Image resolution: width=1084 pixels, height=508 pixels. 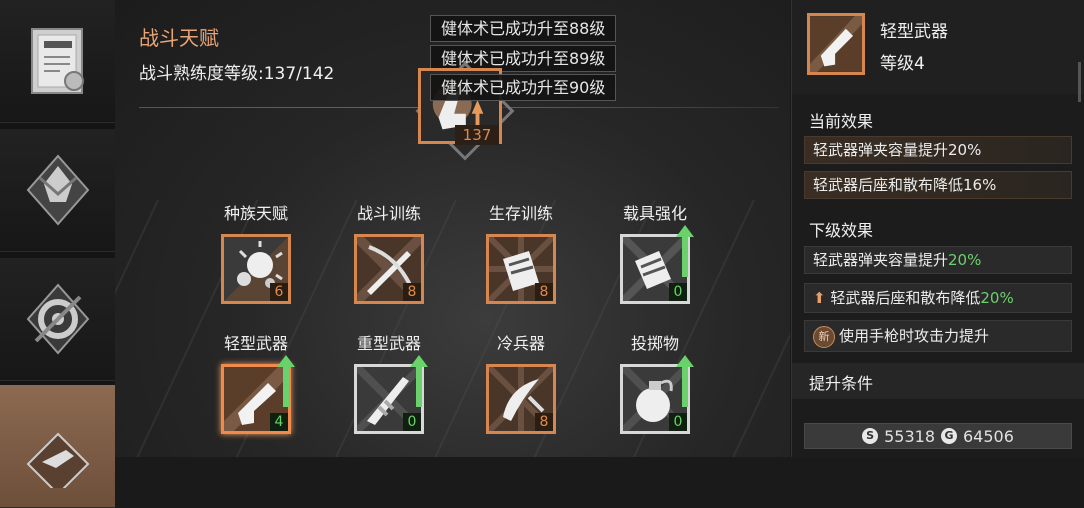 What do you see at coordinates (255, 213) in the screenshot?
I see `skill-label: 种族天赋` at bounding box center [255, 213].